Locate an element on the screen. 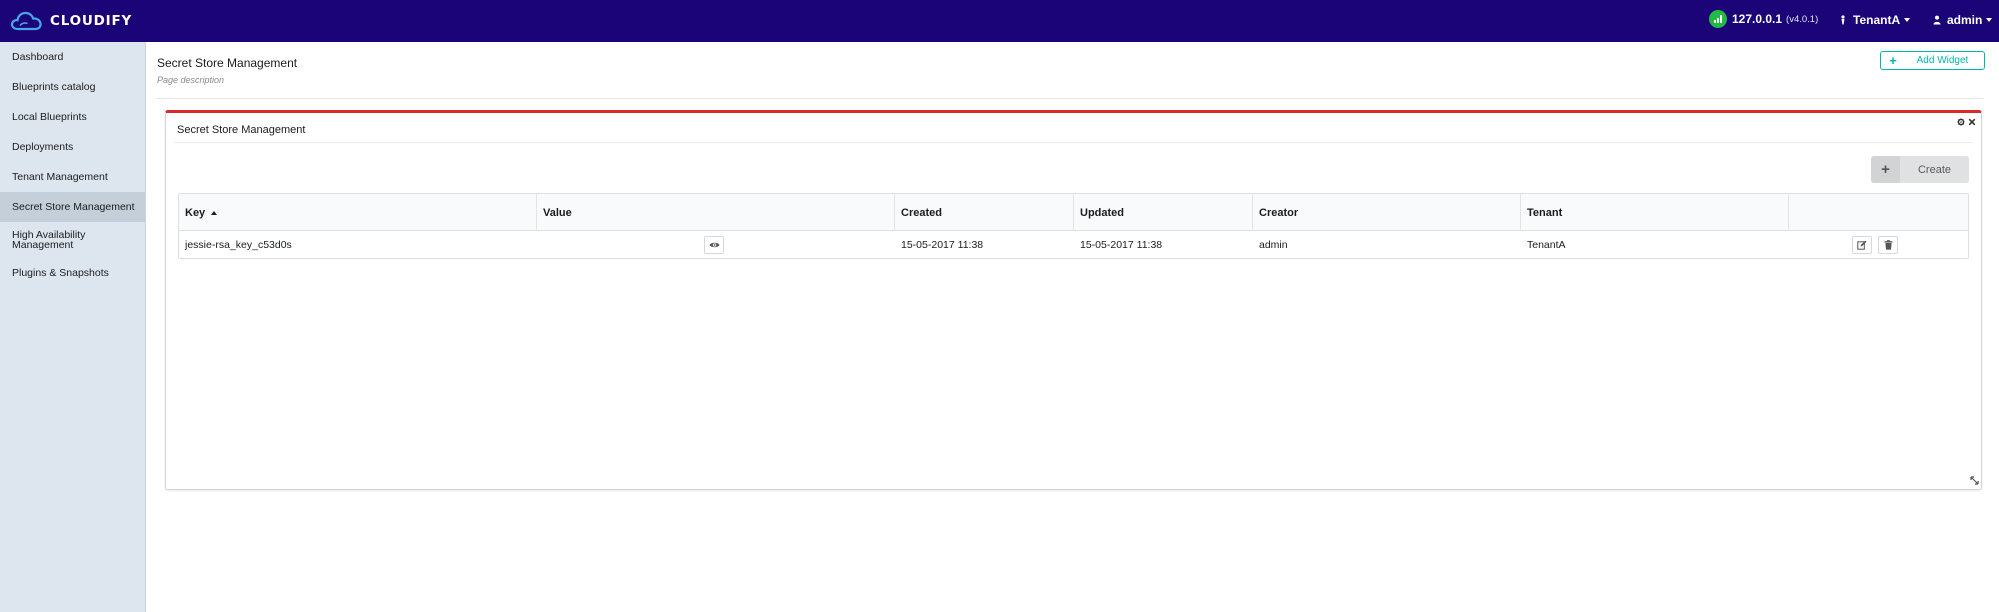 This screenshot has width=1999, height=612. sidebar-item-blueprints-catalog: Blueprints catalog is located at coordinates (72, 87).